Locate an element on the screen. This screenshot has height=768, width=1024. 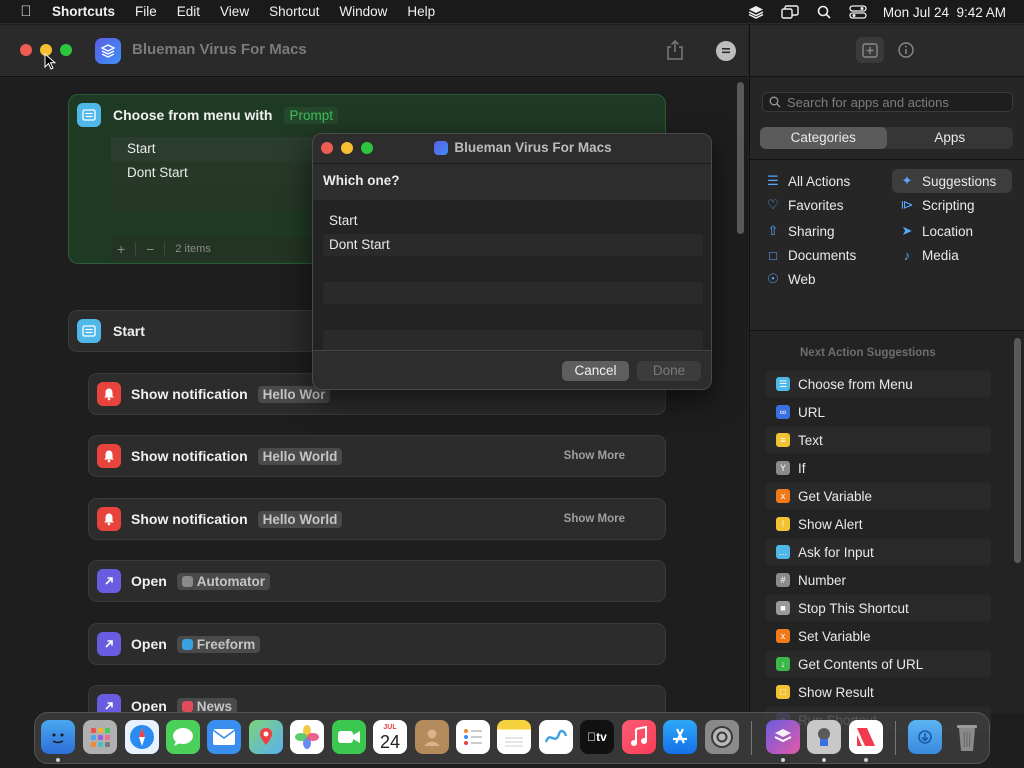
cancel-button: Cancel is located at coordinates (595, 371).